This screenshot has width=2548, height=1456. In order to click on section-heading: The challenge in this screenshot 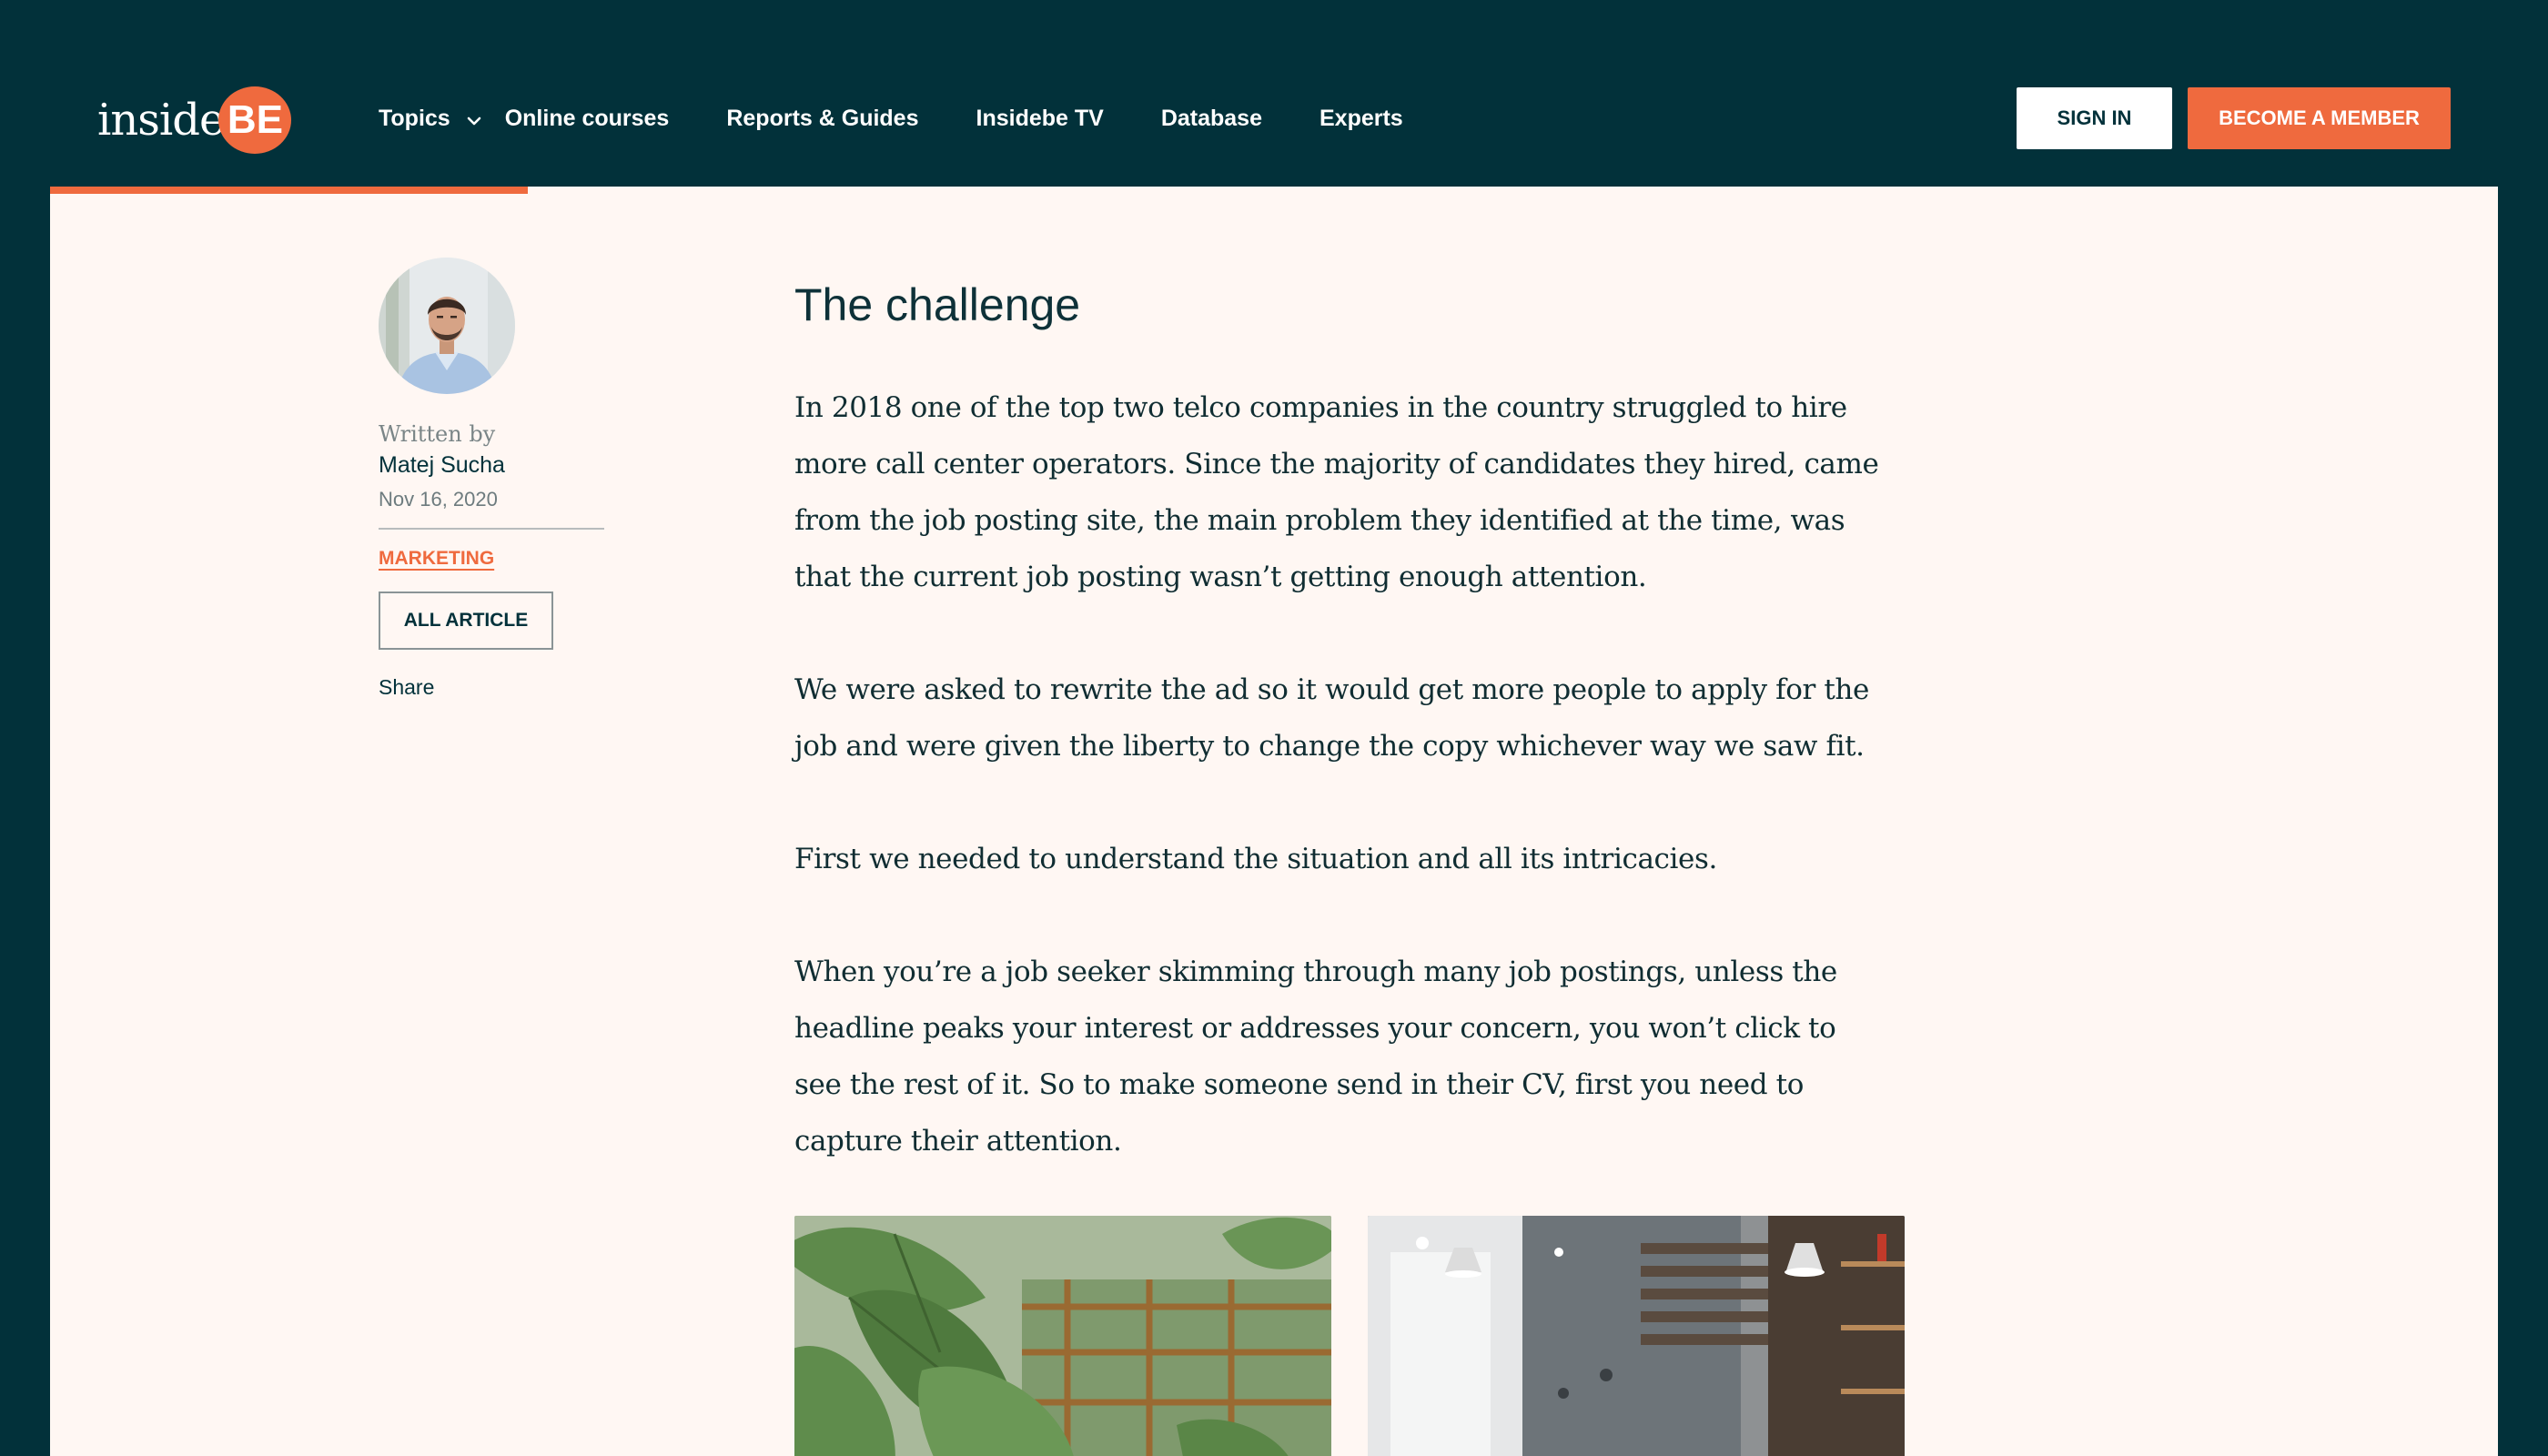, I will do `click(937, 305)`.